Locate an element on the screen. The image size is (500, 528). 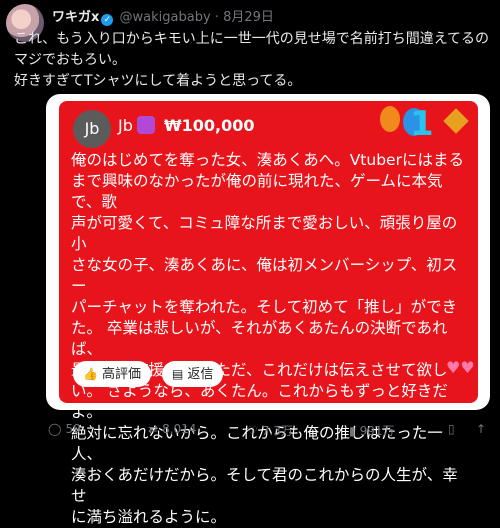
post-date: 8月29日 is located at coordinates (248, 17).